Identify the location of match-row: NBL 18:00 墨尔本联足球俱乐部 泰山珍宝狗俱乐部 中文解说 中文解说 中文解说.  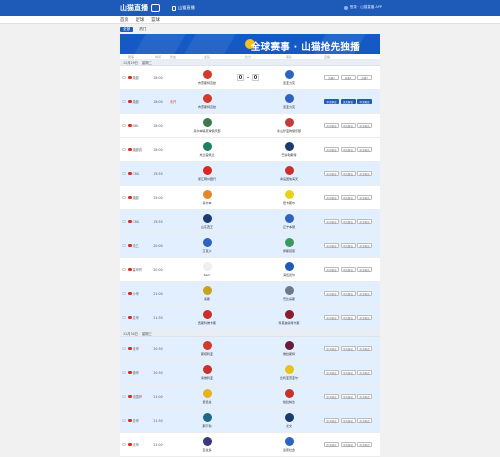
(250, 126).